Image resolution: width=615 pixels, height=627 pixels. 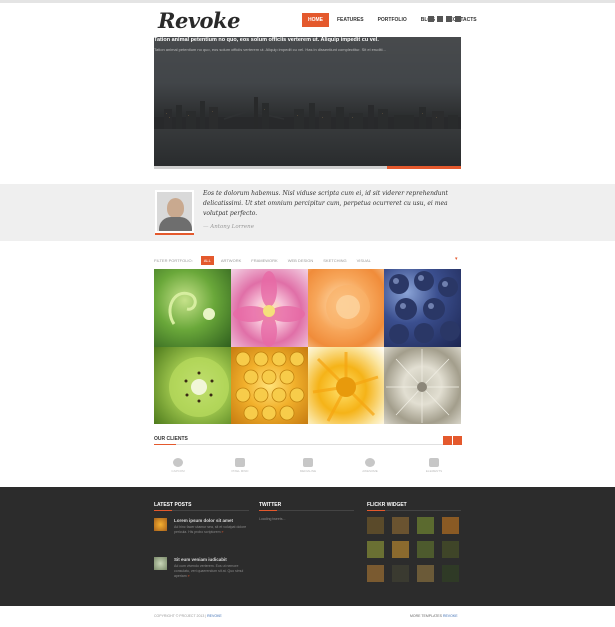 I want to click on blueberries-image, so click(x=425, y=307).